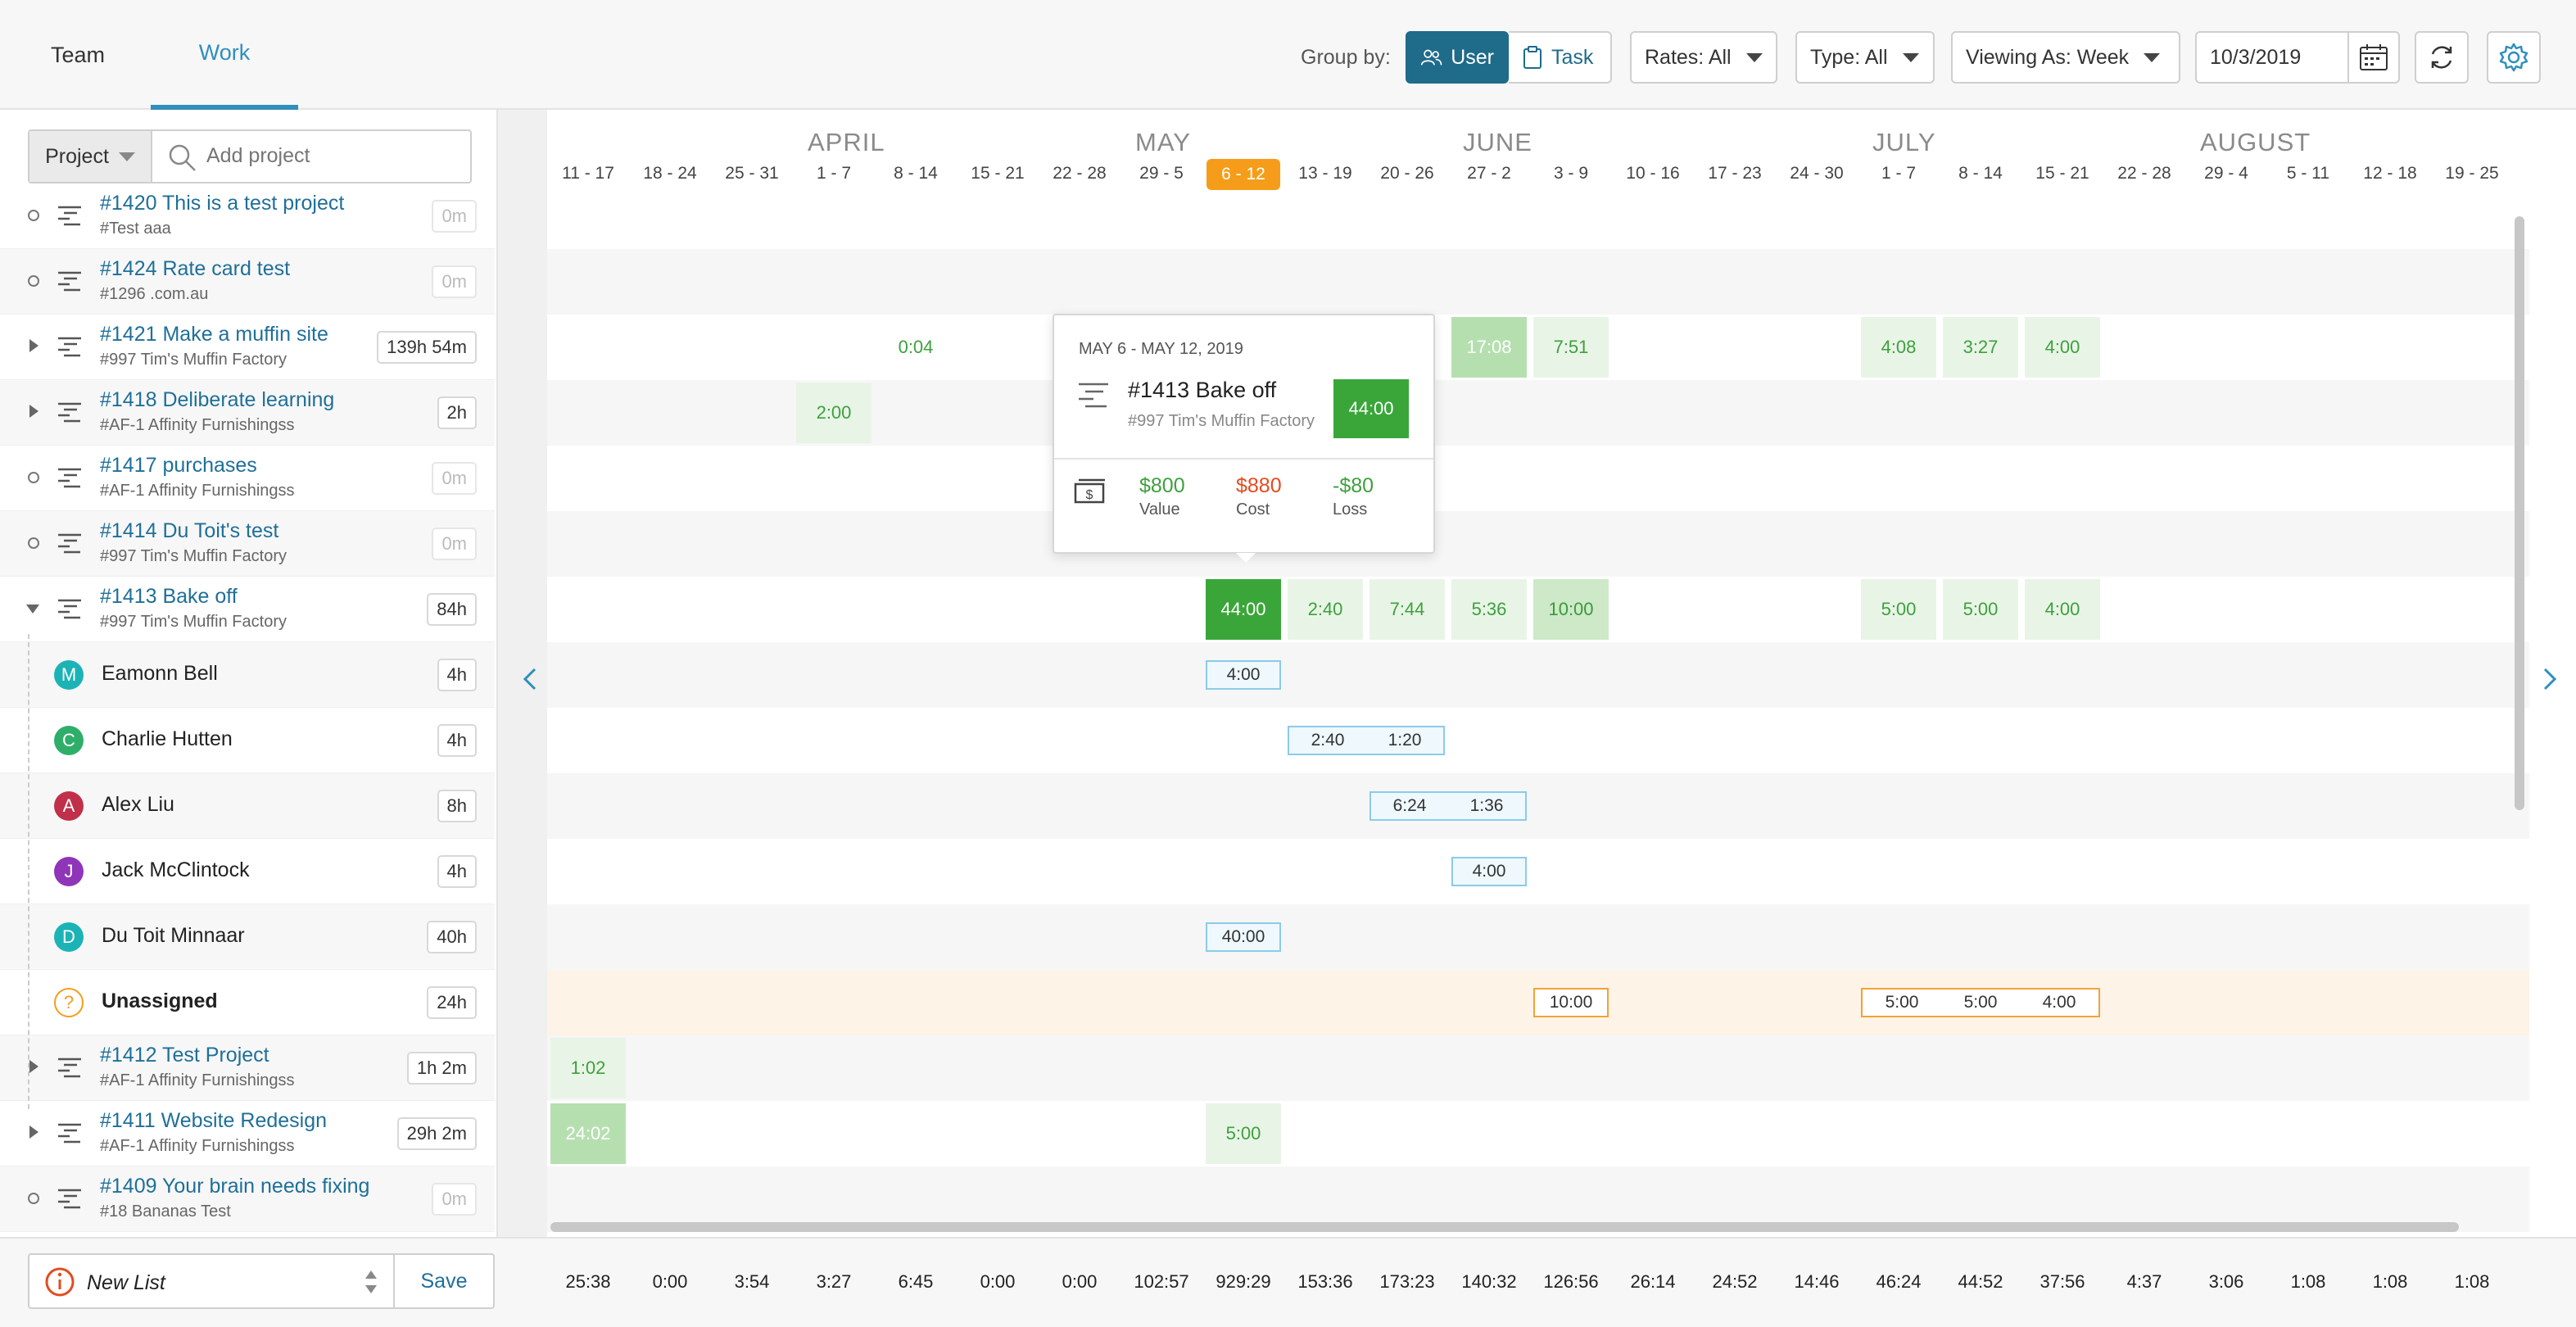 This screenshot has width=2576, height=1327. Describe the element at coordinates (1448, 806) in the screenshot. I see `allocation-bar: 6:24 1:36` at that location.